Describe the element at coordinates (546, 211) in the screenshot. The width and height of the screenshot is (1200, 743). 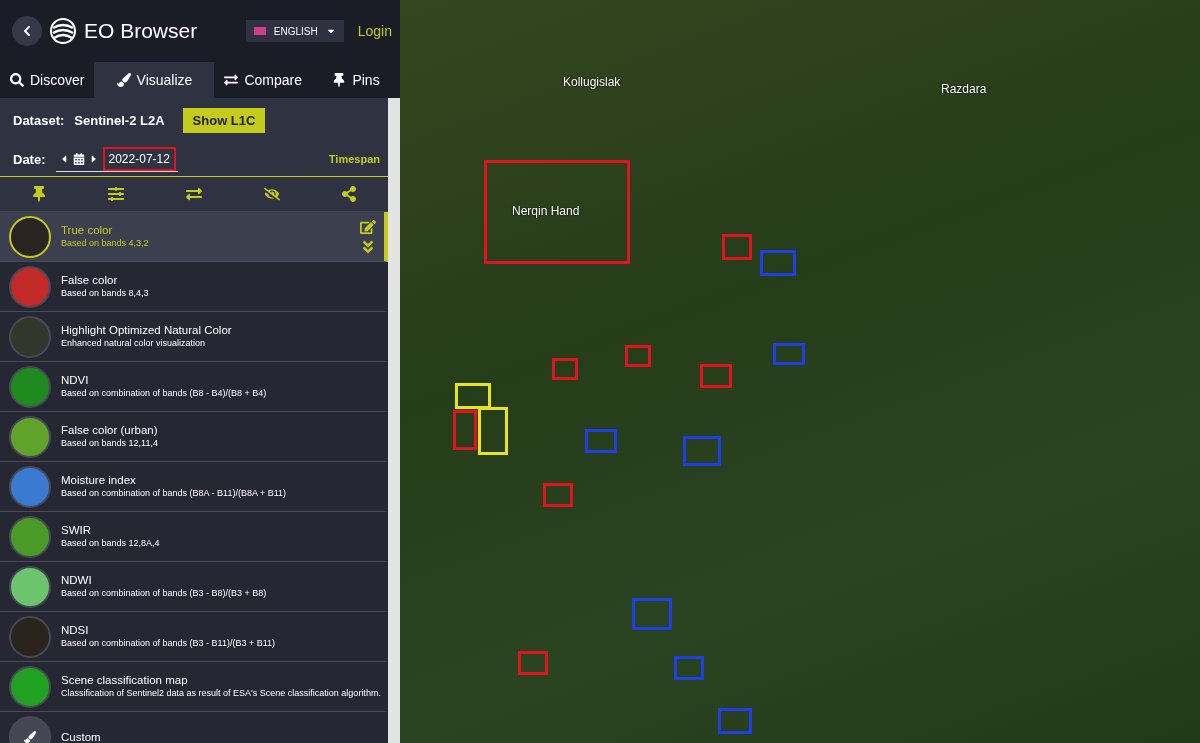
I see `place-label: Nerqin Hand` at that location.